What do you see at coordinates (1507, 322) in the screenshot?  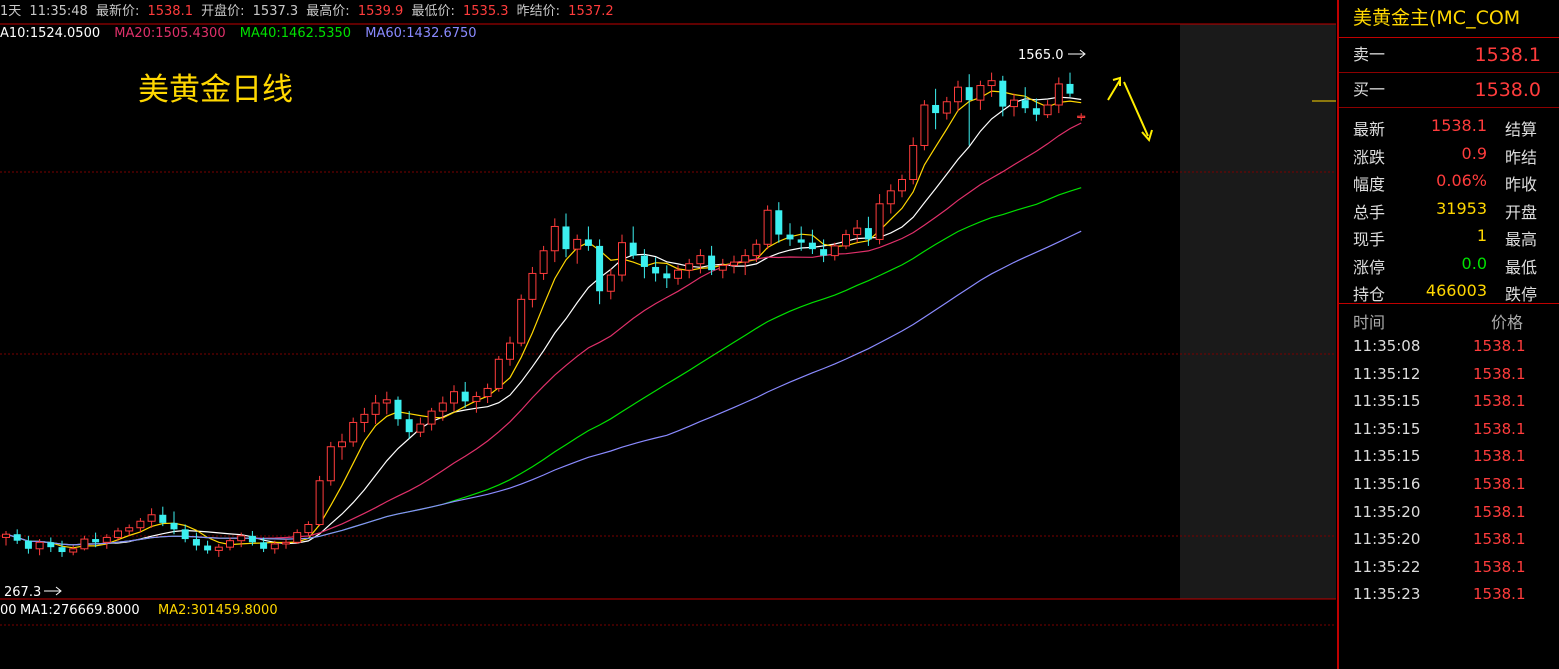 I see `ticks-price-header: 价格` at bounding box center [1507, 322].